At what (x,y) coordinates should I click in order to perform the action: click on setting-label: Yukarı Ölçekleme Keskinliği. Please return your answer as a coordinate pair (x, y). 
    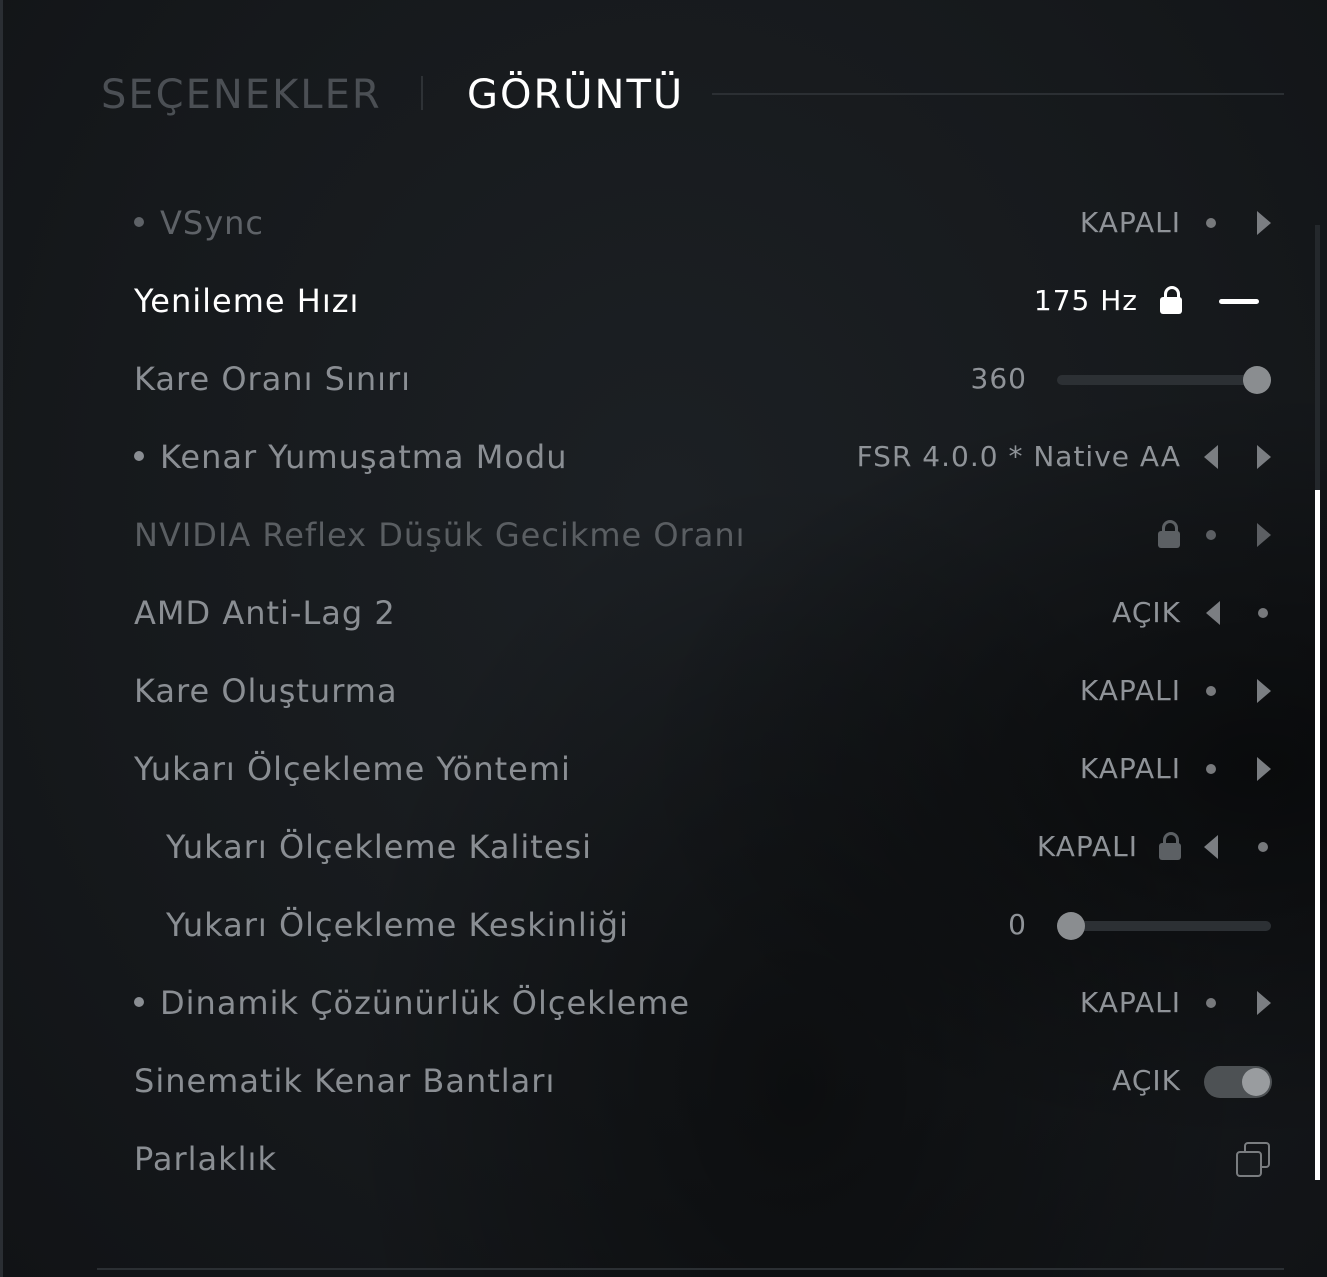
    Looking at the image, I should click on (397, 925).